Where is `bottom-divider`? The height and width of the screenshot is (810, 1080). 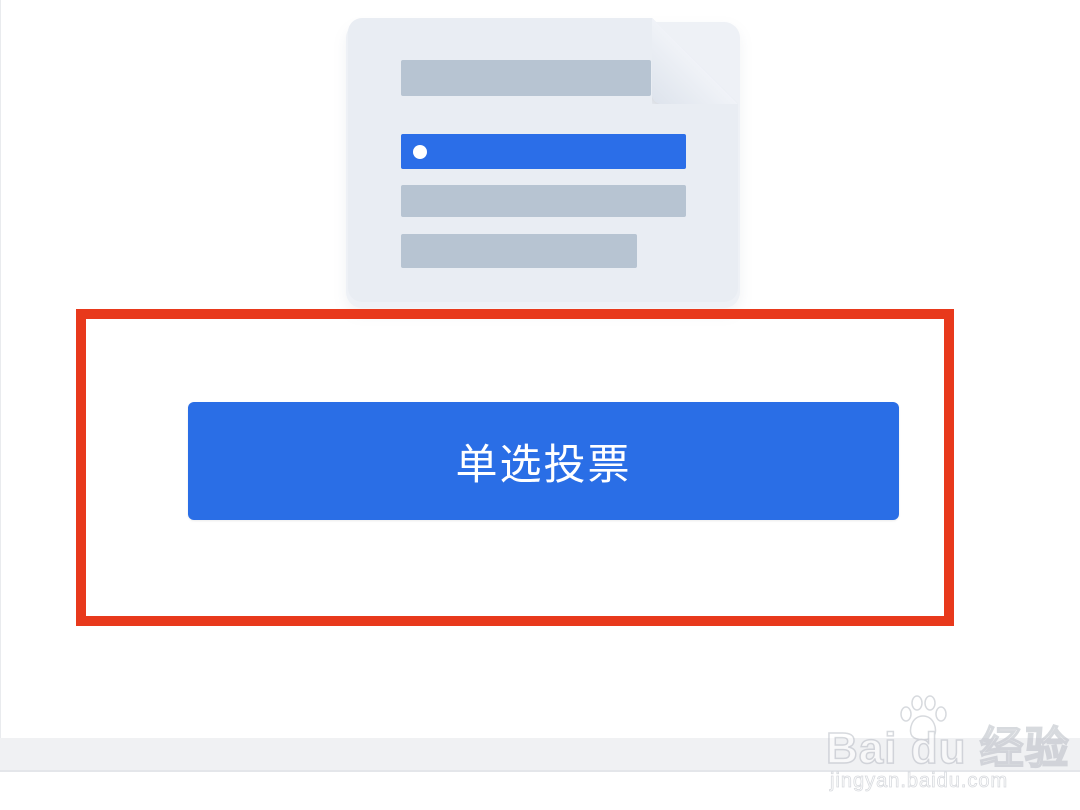
bottom-divider is located at coordinates (540, 771).